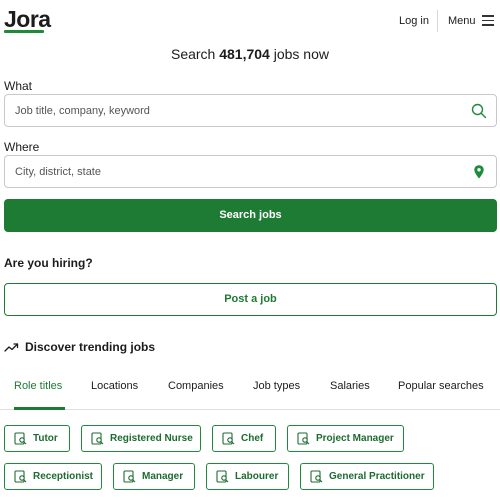 This screenshot has width=500, height=500. What do you see at coordinates (235, 171) in the screenshot?
I see `where-input` at bounding box center [235, 171].